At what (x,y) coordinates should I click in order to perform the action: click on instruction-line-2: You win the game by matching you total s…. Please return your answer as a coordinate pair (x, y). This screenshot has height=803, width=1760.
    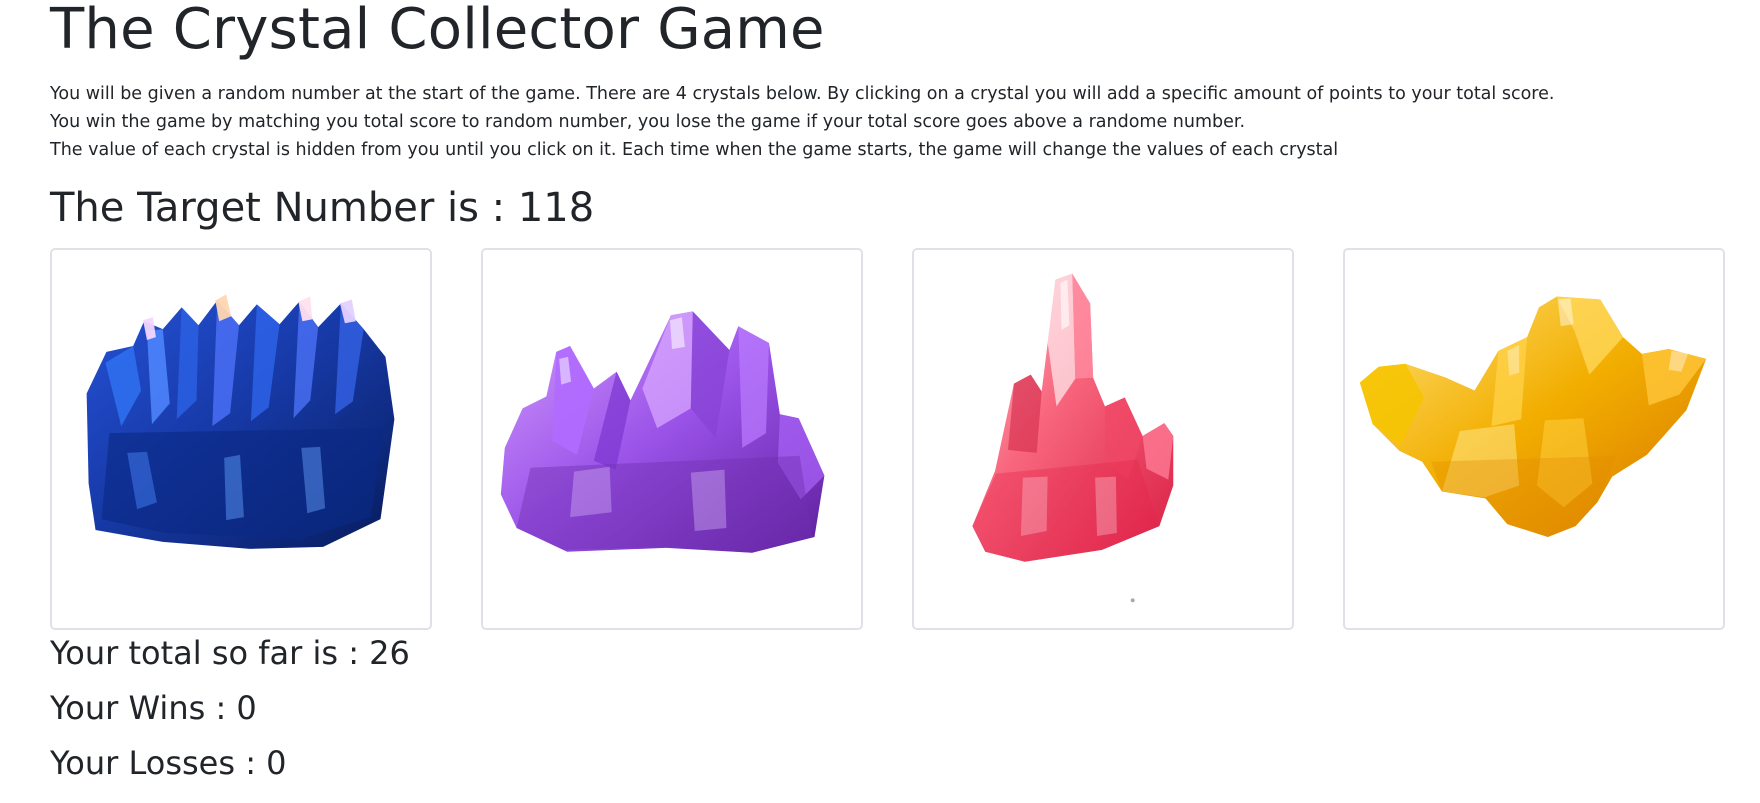
    Looking at the image, I should click on (648, 122).